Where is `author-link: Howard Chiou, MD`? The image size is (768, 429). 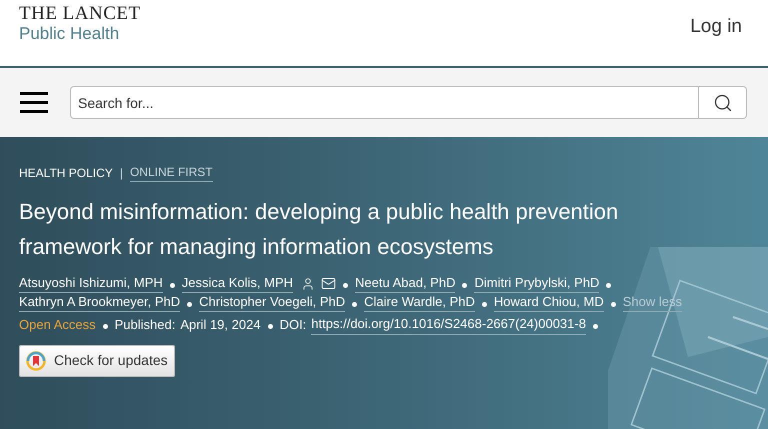
author-link: Howard Chiou, MD is located at coordinates (549, 302).